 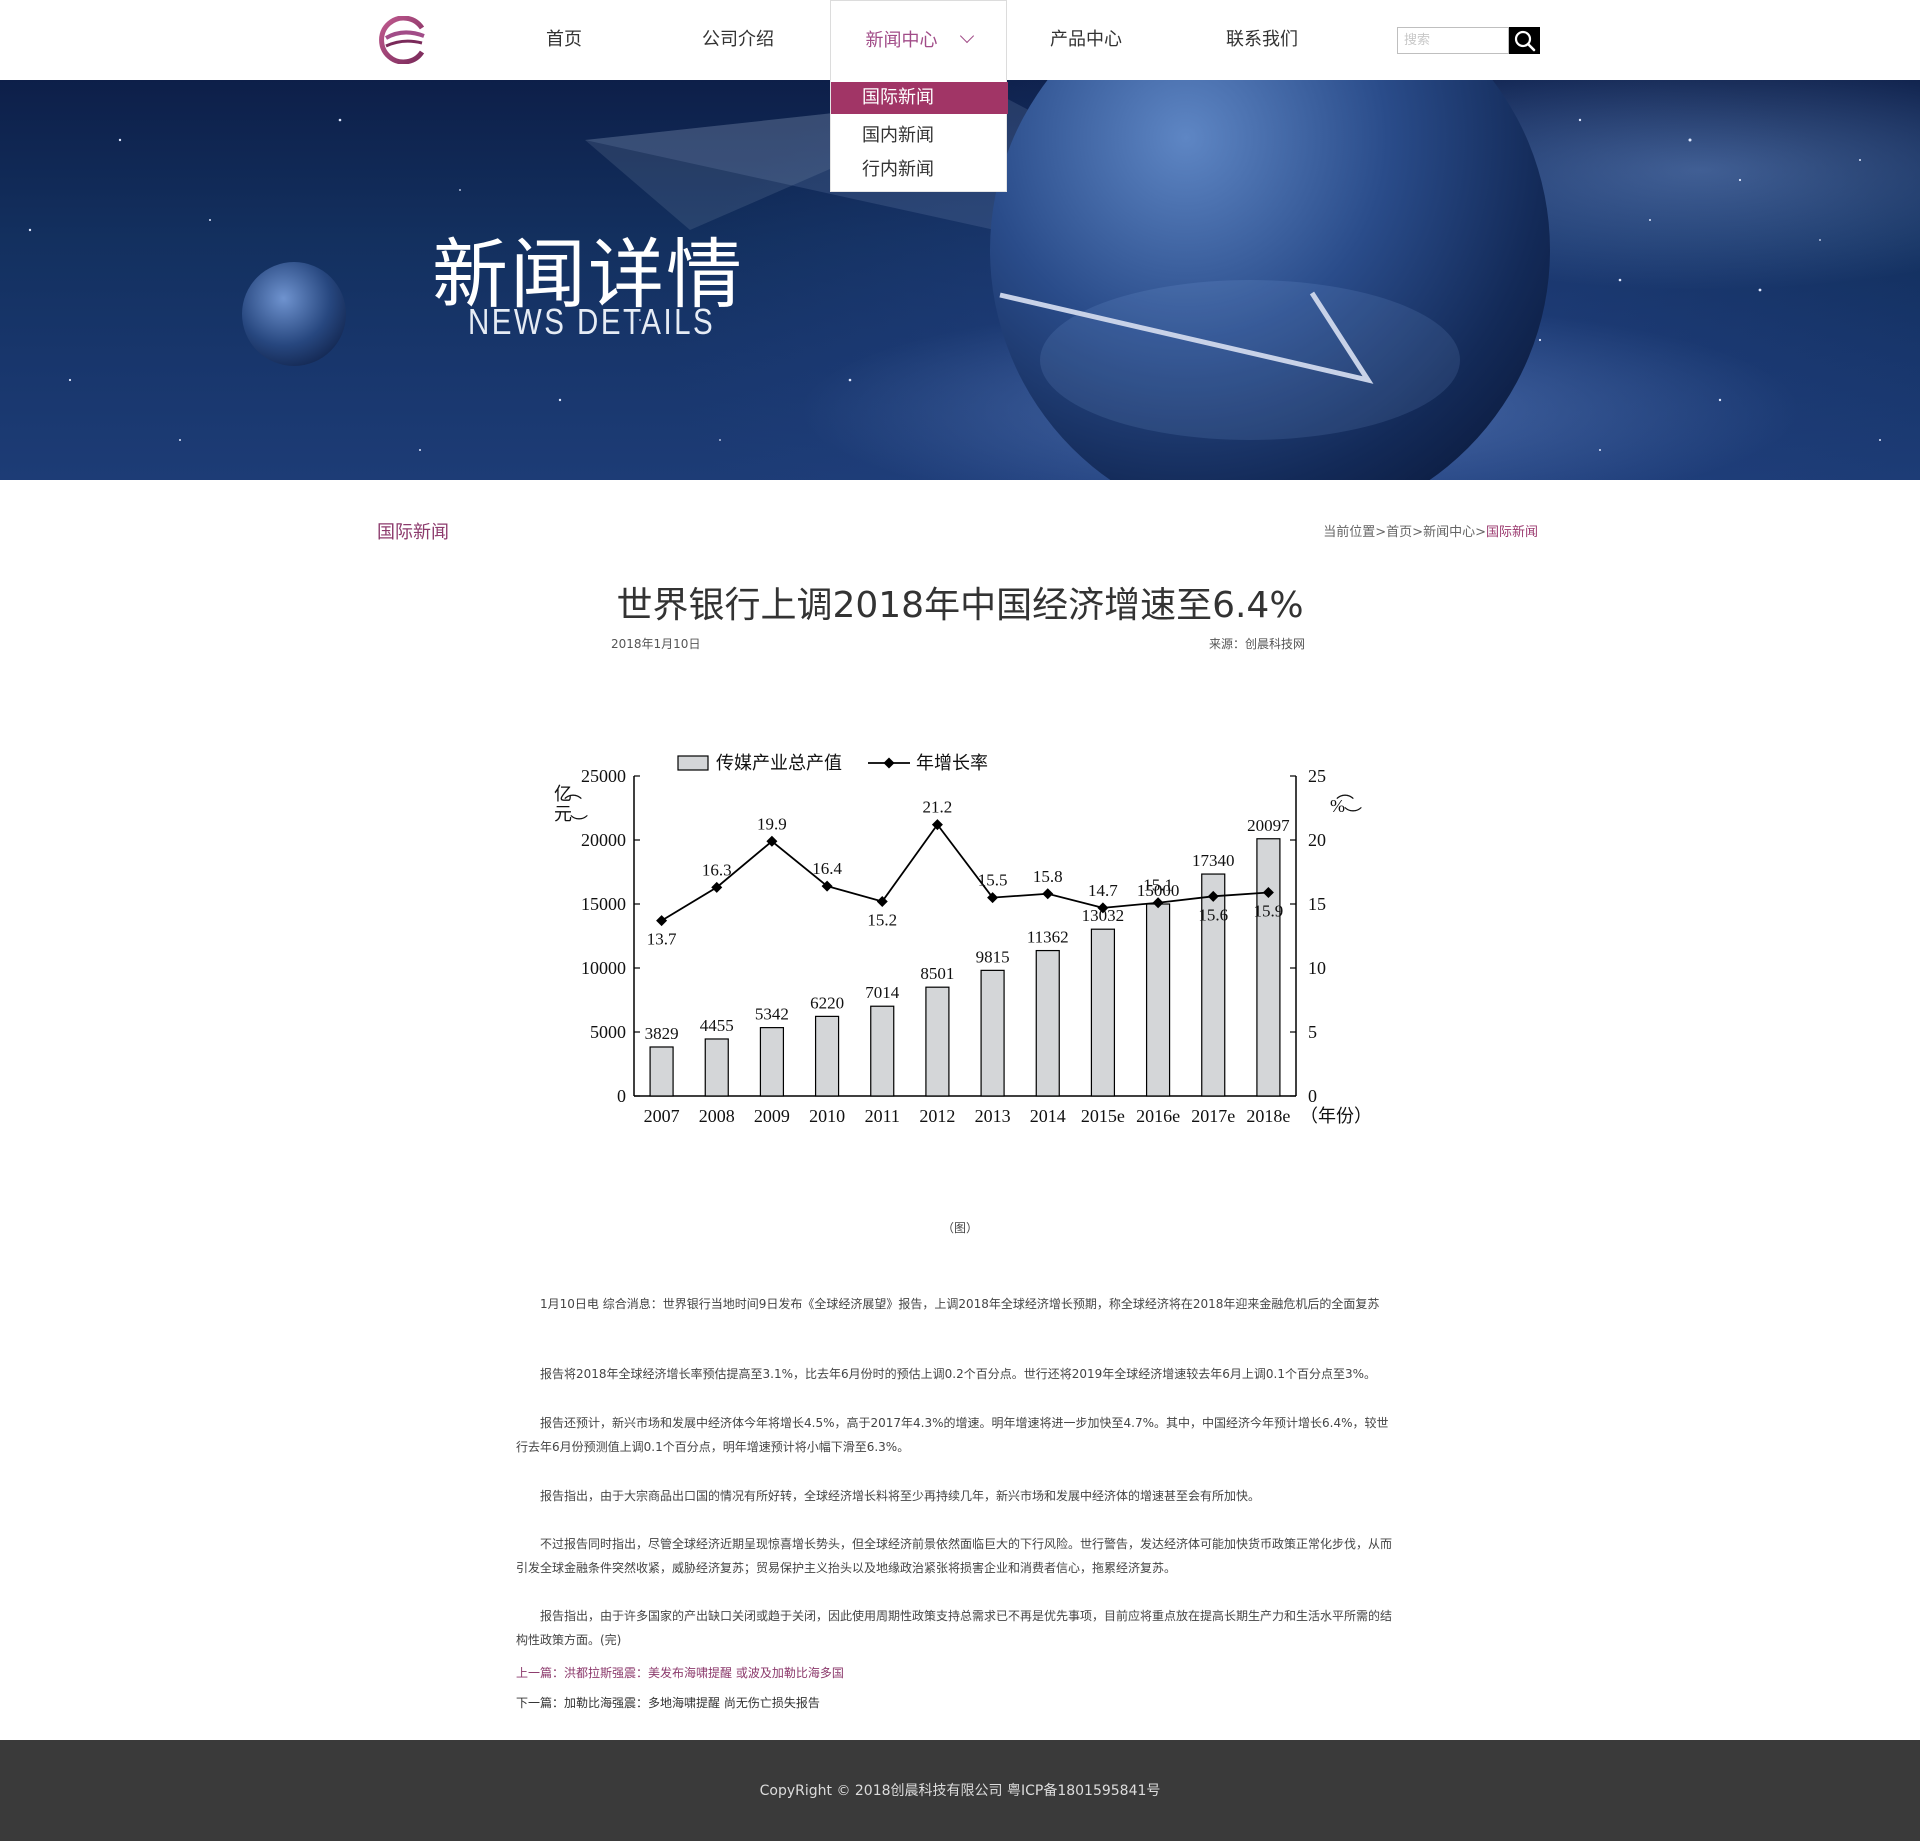 What do you see at coordinates (1349, 532) in the screenshot?
I see `breadcrumb-prefix: 当前位置` at bounding box center [1349, 532].